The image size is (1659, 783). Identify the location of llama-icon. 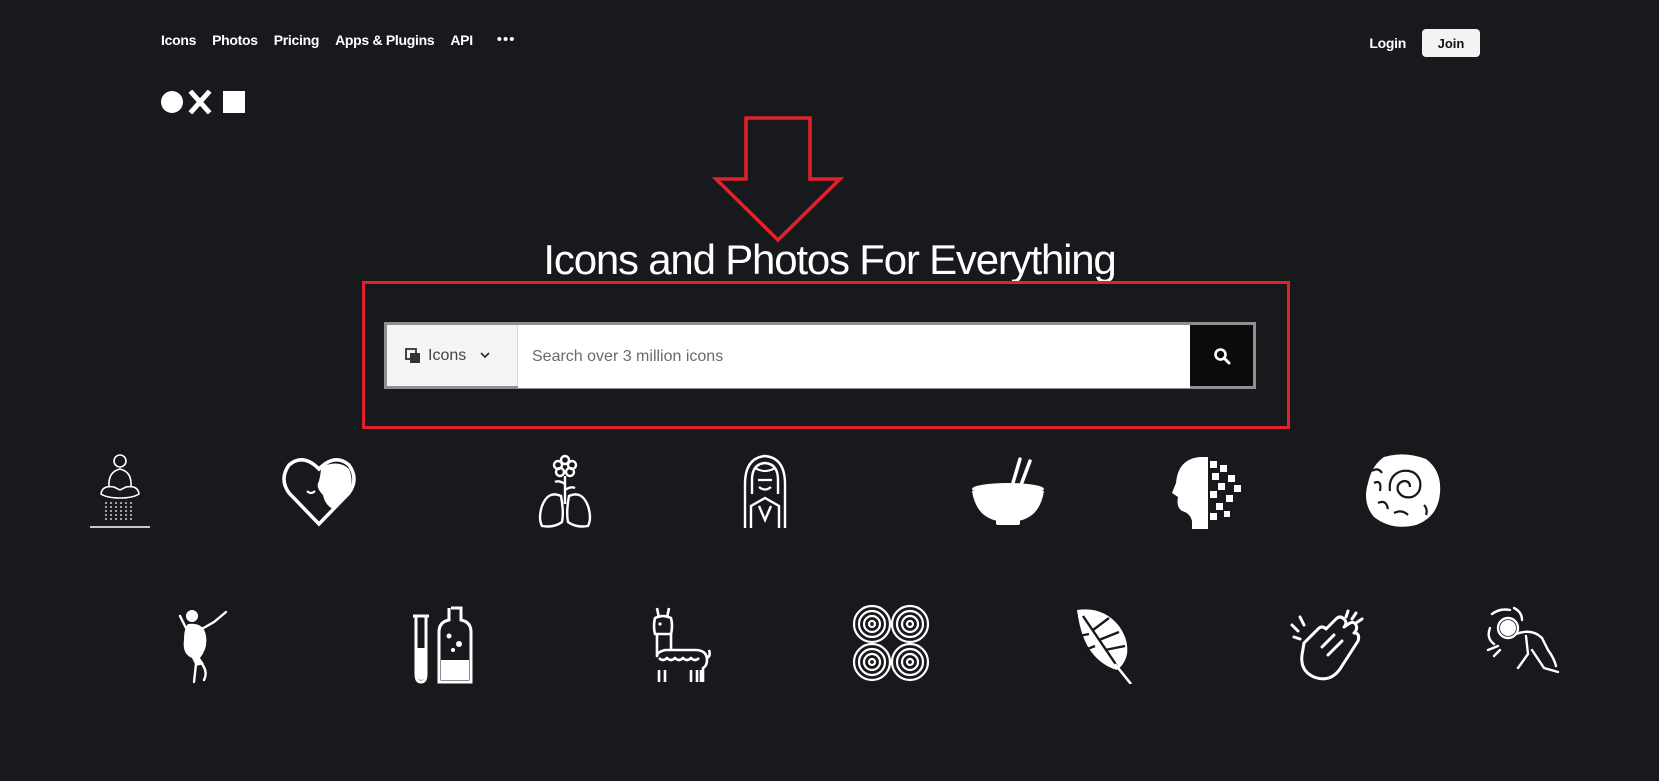
(681, 645).